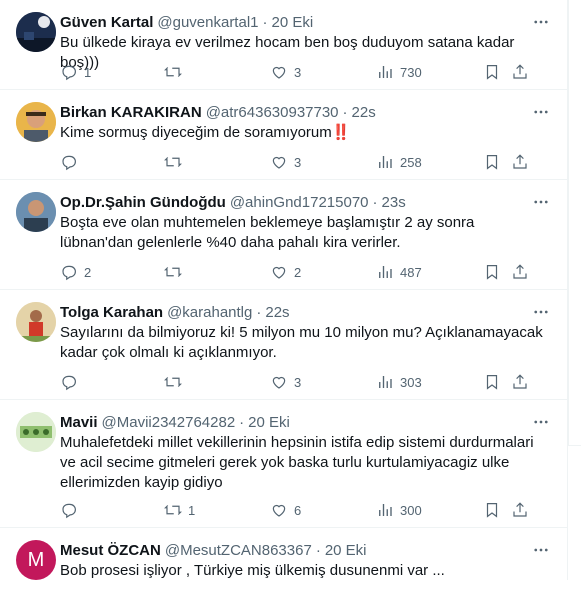  Describe the element at coordinates (131, 112) in the screenshot. I see `author-name: Birkan KARAKIRAN` at that location.